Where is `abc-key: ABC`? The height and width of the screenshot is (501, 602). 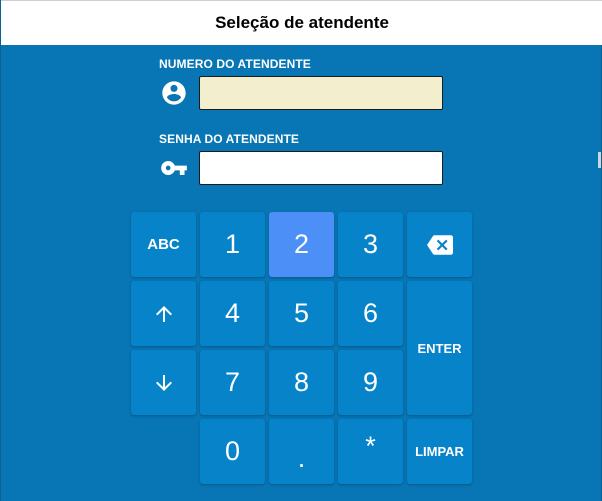 abc-key: ABC is located at coordinates (163, 244).